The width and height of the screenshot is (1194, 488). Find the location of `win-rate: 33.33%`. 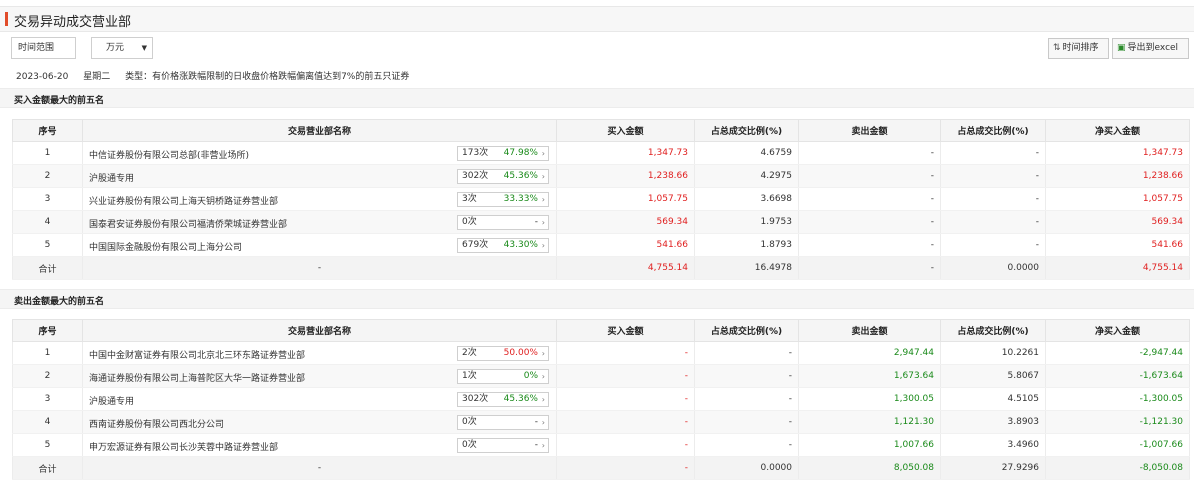

win-rate: 33.33% is located at coordinates (520, 199).